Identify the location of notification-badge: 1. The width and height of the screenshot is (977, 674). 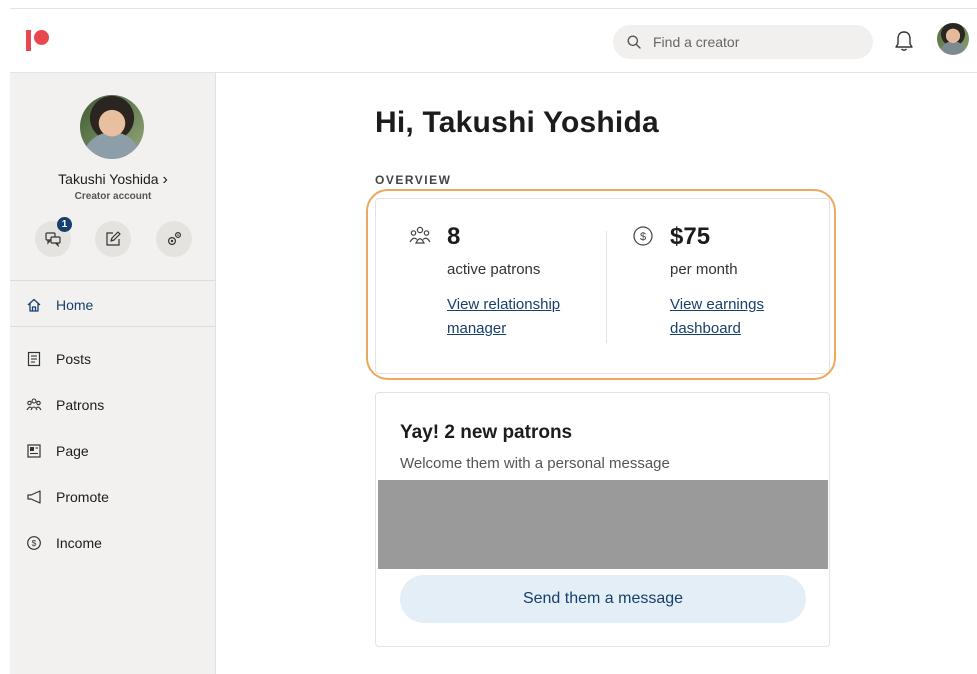
(64, 224).